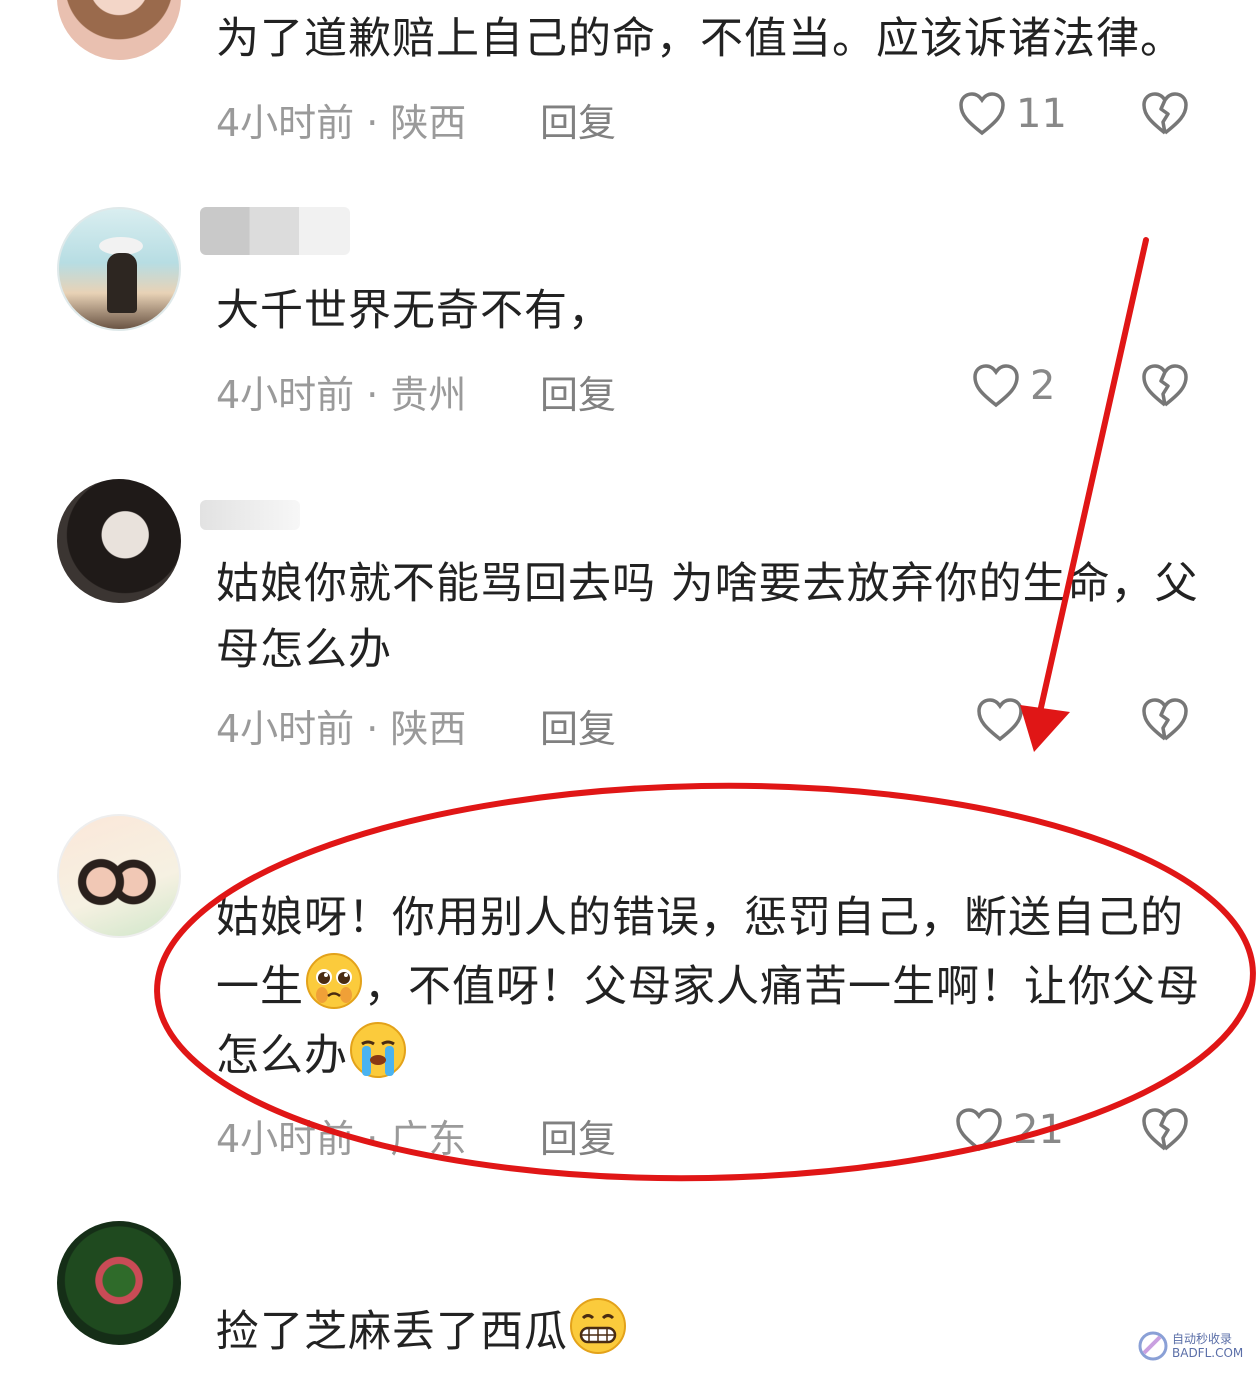 The image size is (1260, 1390). I want to click on watermark: 自动秒收录 BADFL.COM, so click(1193, 1346).